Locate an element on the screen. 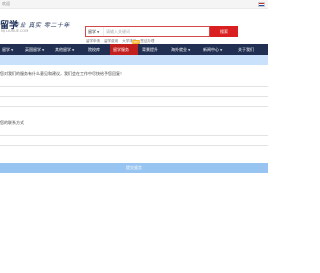 The image size is (320, 273). nav-item-background: 背景提升 is located at coordinates (152, 49).